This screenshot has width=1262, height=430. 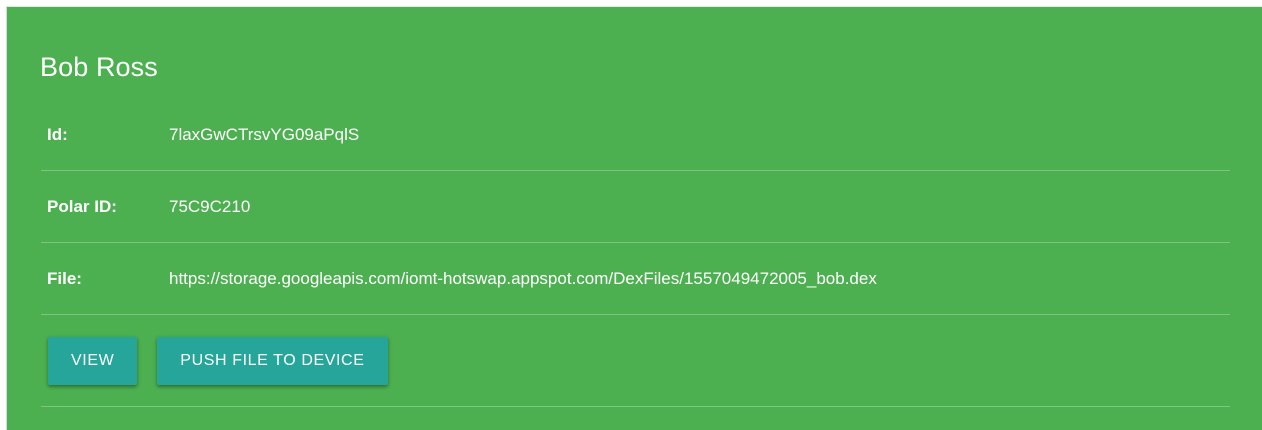 I want to click on push-file-to-device-button: PUSH FILE TO DEVICE, so click(x=272, y=360).